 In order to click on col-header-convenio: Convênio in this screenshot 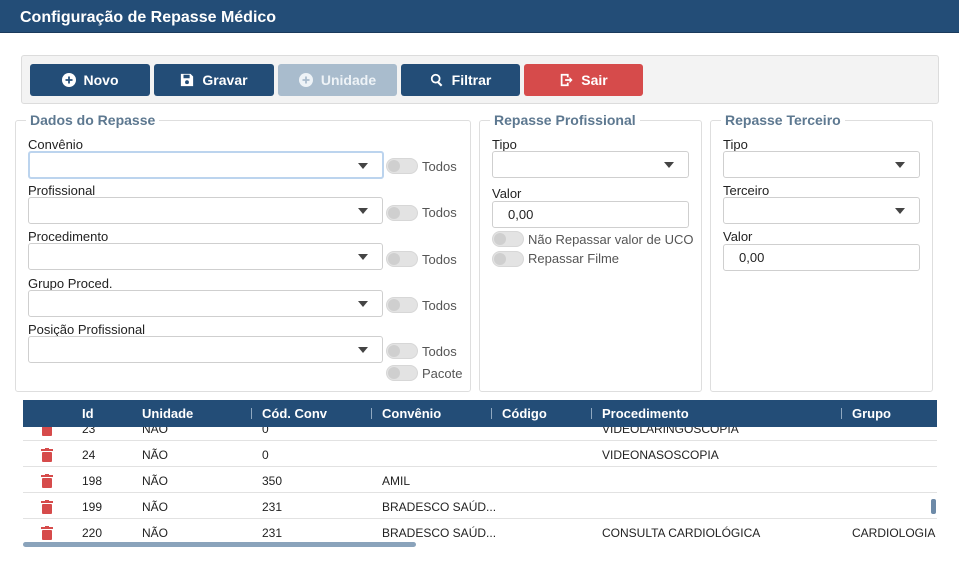, I will do `click(411, 413)`.